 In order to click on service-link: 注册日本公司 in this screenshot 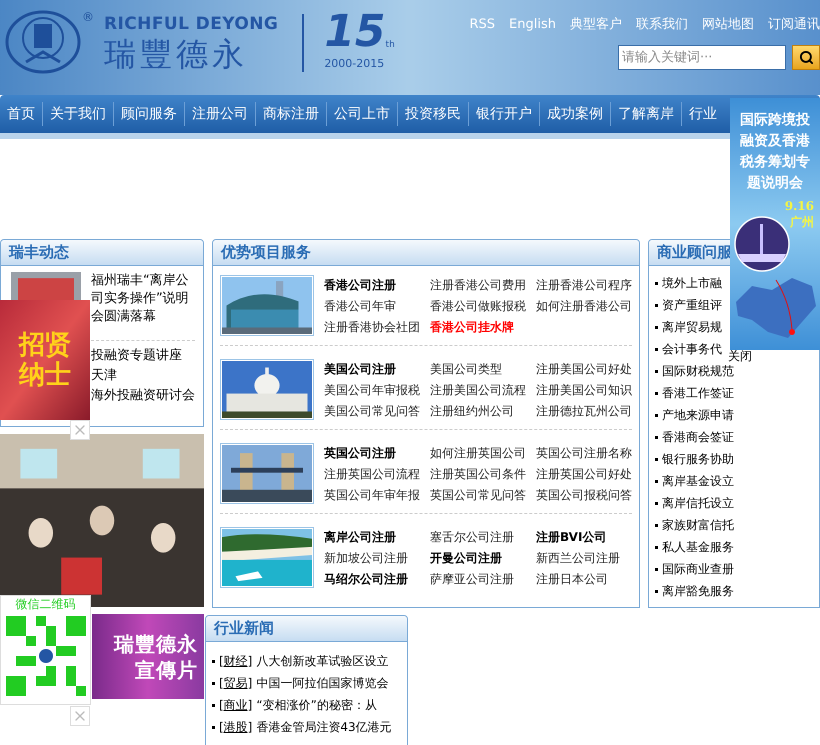, I will do `click(589, 579)`.